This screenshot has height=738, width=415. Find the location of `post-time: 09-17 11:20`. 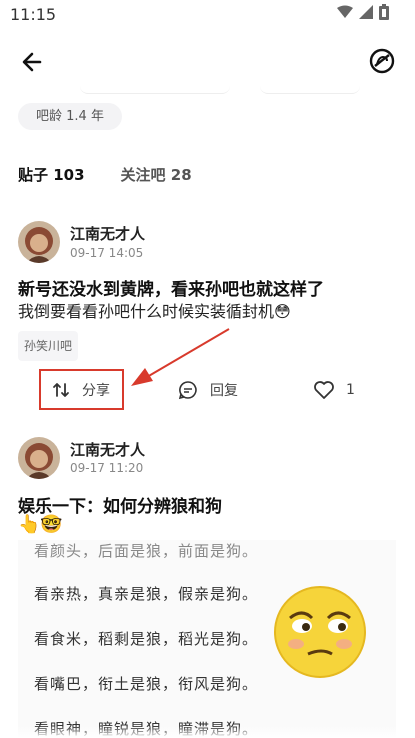

post-time: 09-17 11:20 is located at coordinates (107, 468).